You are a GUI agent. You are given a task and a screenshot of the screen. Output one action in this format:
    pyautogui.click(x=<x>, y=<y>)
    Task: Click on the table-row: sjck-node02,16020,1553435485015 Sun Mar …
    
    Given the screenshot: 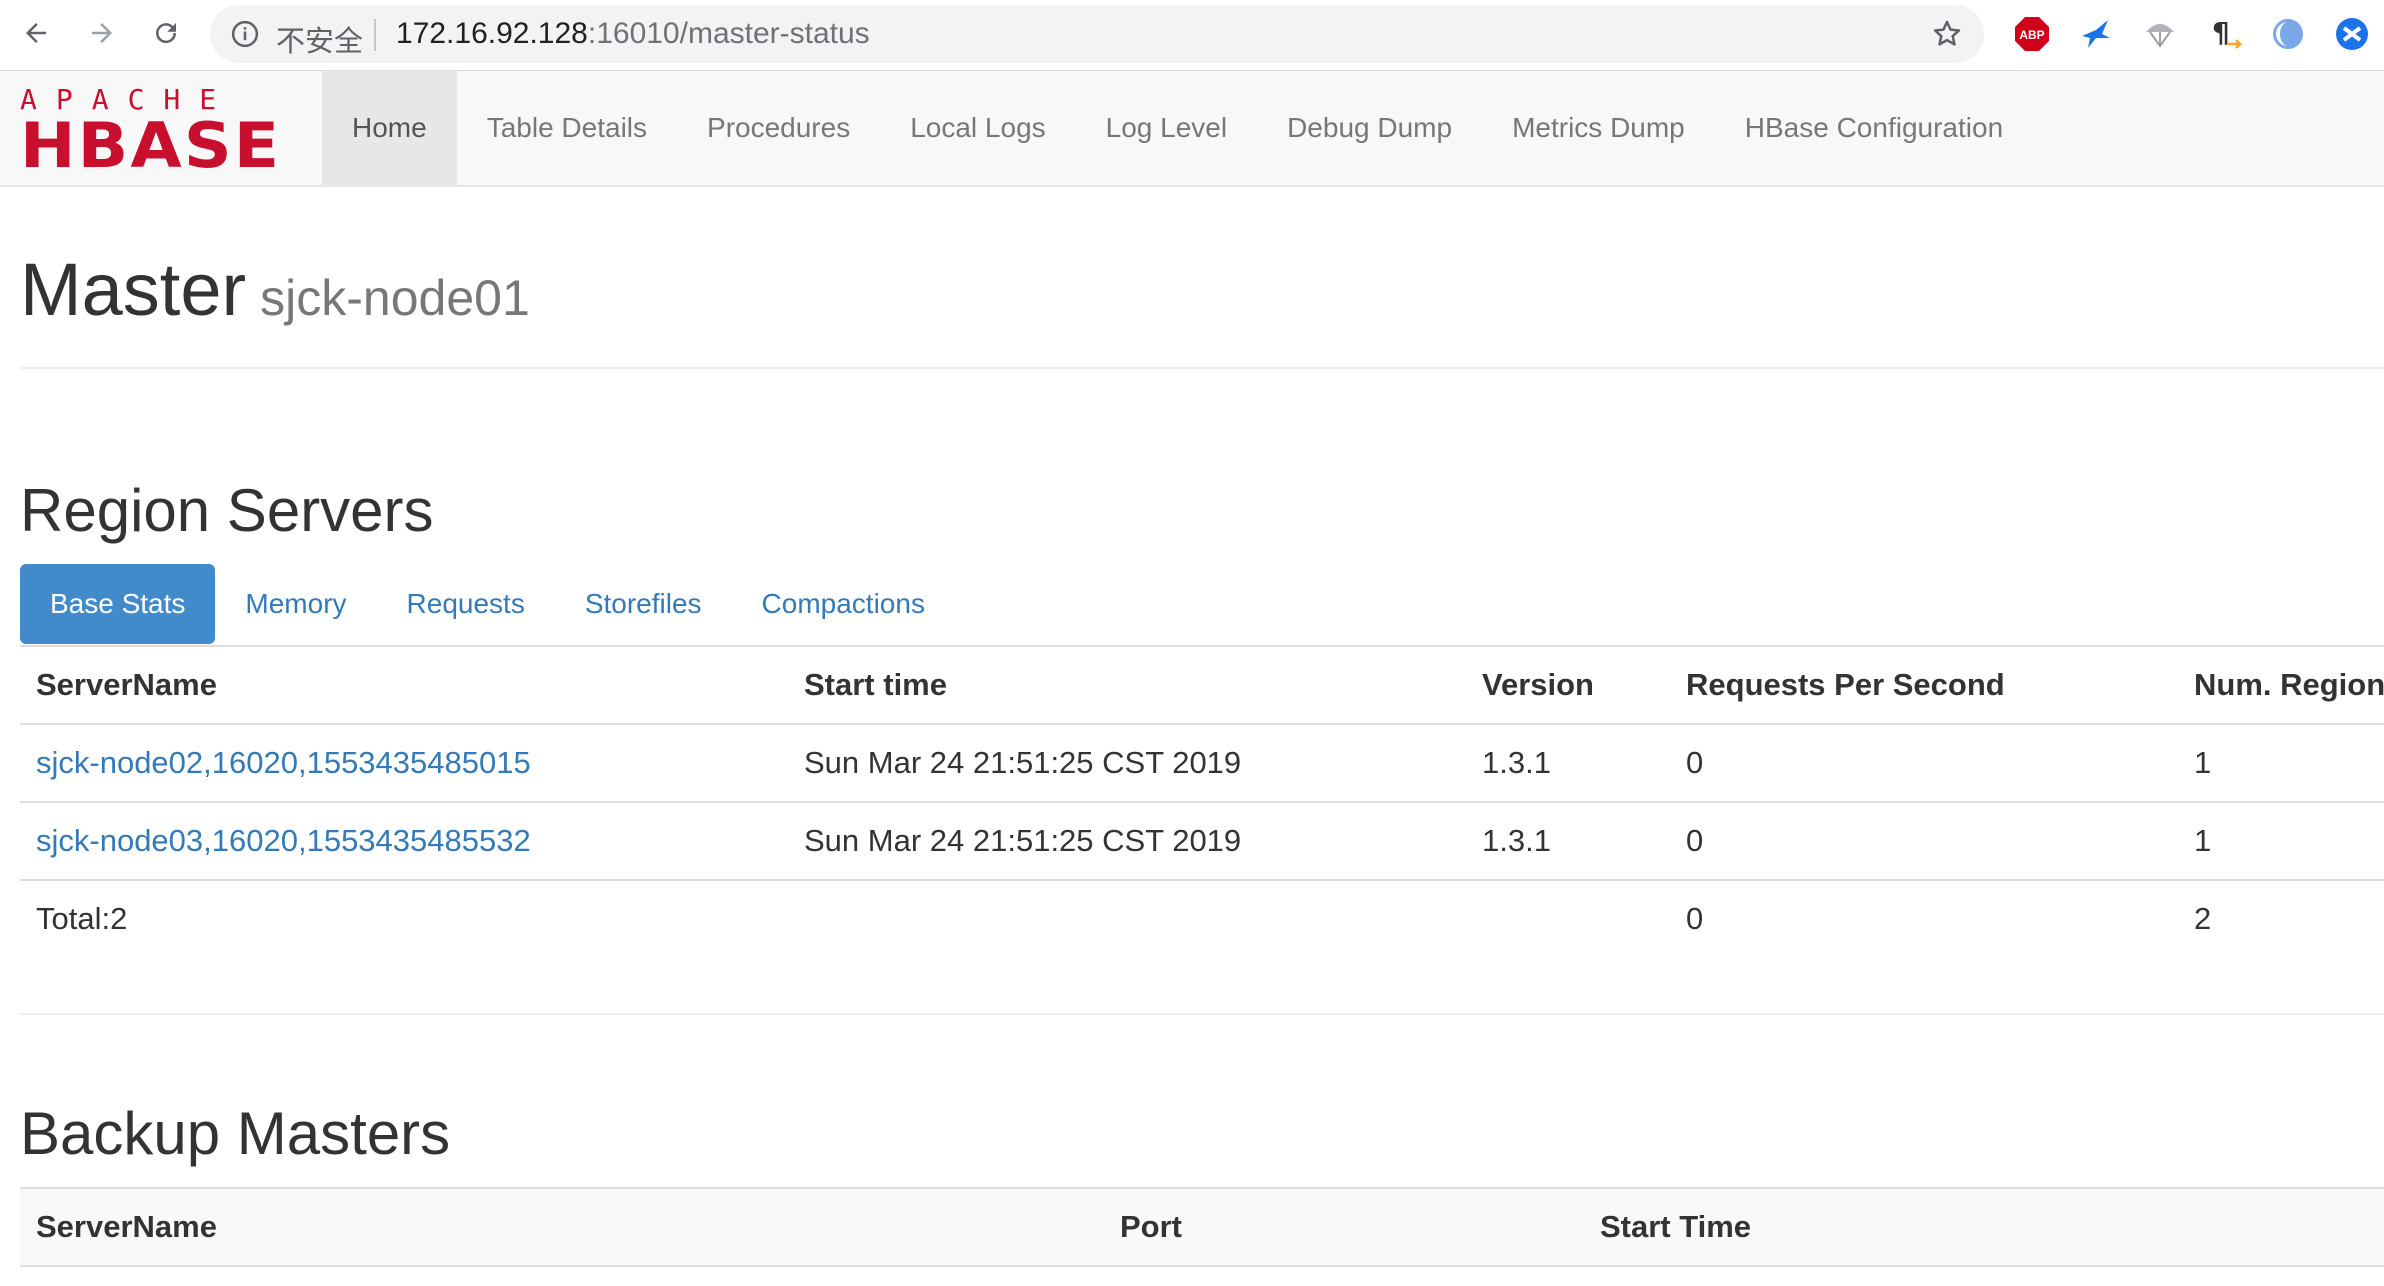 What is the action you would take?
    pyautogui.click(x=1202, y=763)
    